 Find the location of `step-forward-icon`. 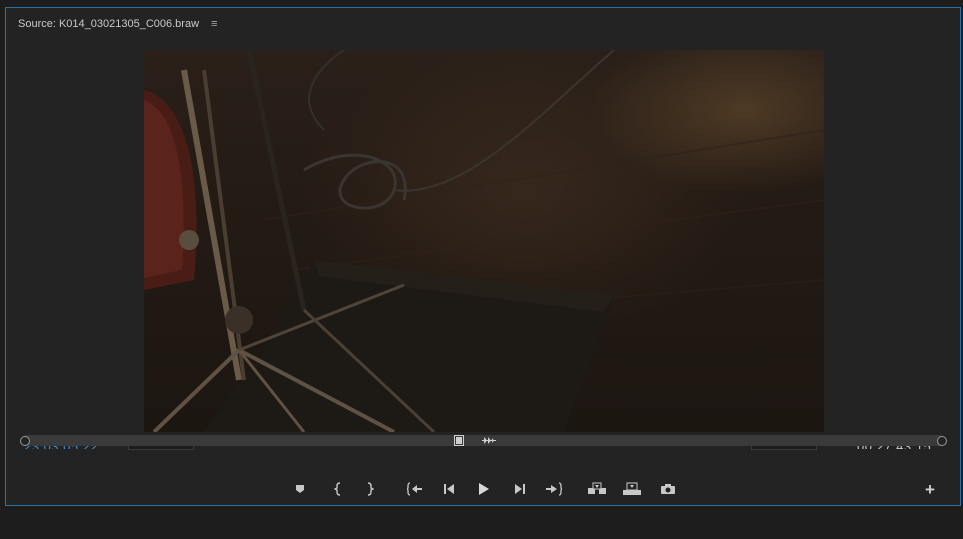

step-forward-icon is located at coordinates (520, 489).